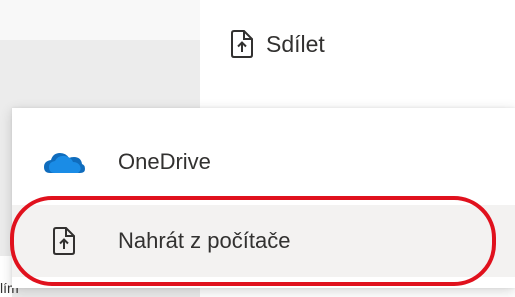  Describe the element at coordinates (64, 241) in the screenshot. I see `upload-file-icon` at that location.